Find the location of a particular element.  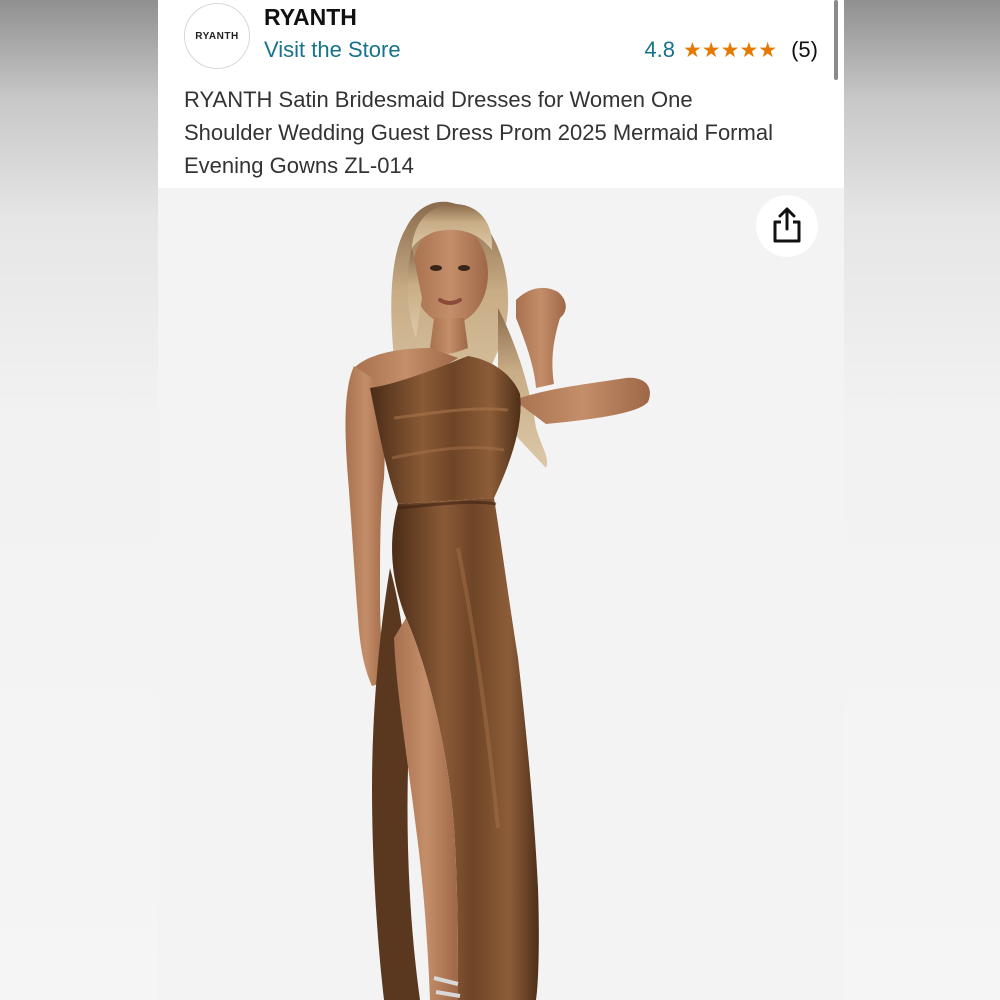

rating-stars: ★ ★ ★ ★ ★ is located at coordinates (730, 50).